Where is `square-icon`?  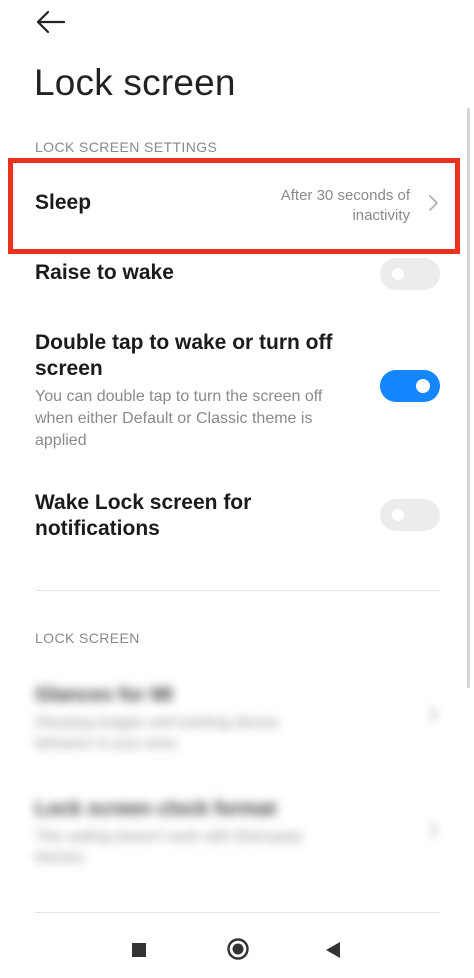
square-icon is located at coordinates (139, 950).